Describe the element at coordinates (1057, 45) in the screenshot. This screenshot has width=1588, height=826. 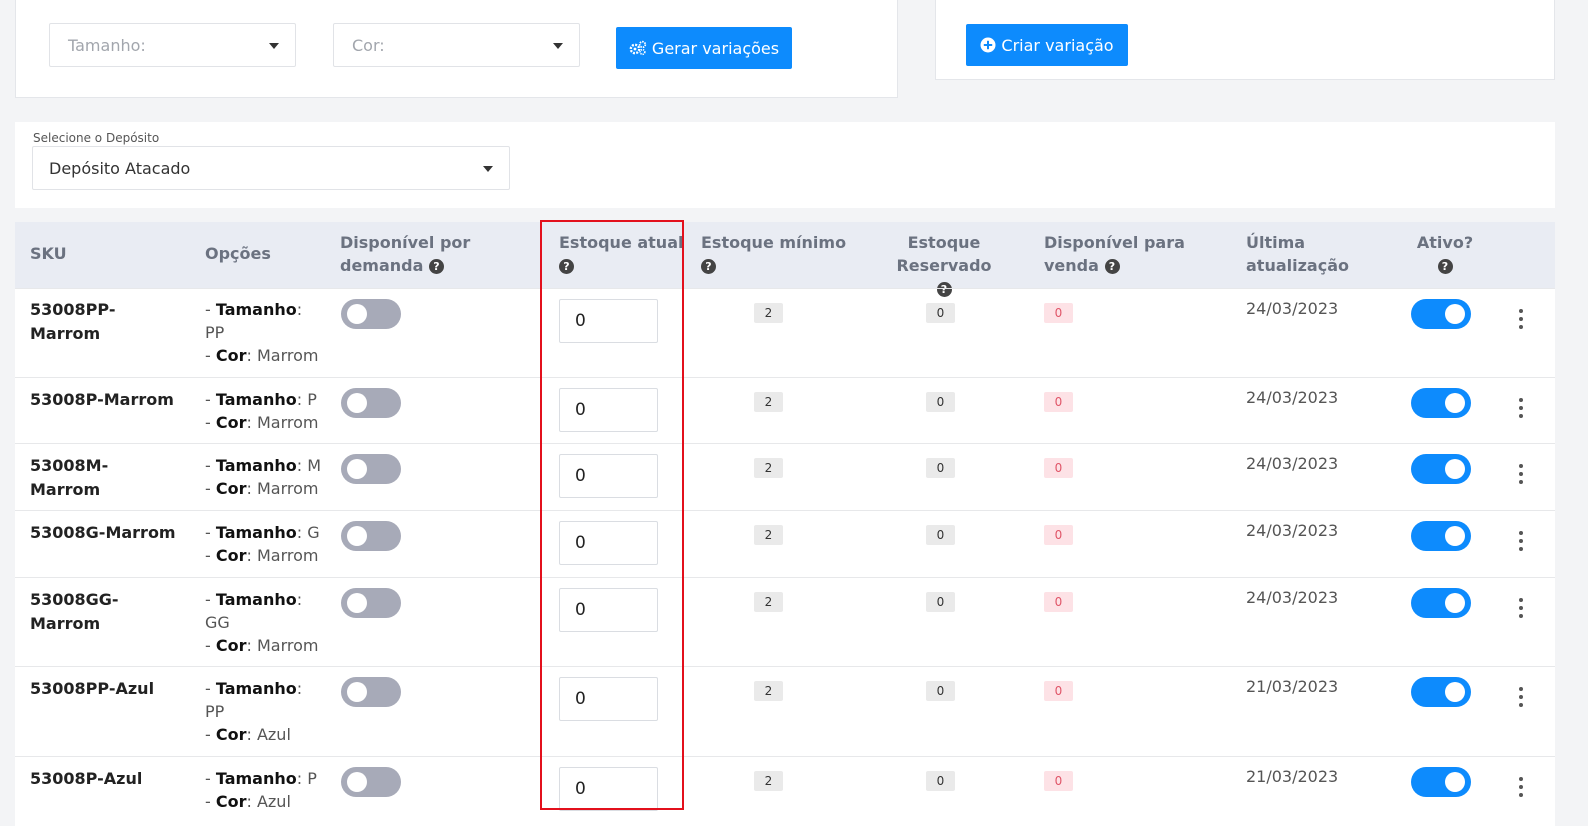
I see `create-variation-label: Criar variação` at that location.